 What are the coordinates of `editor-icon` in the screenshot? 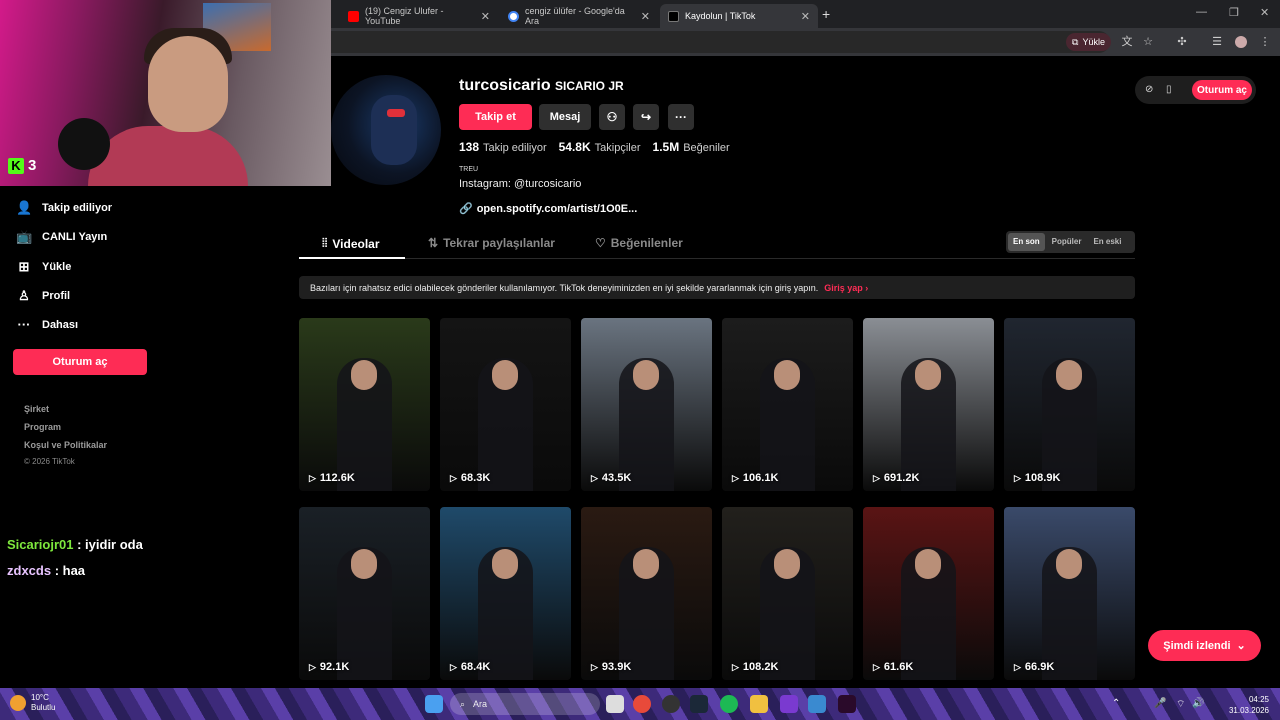 It's located at (847, 704).